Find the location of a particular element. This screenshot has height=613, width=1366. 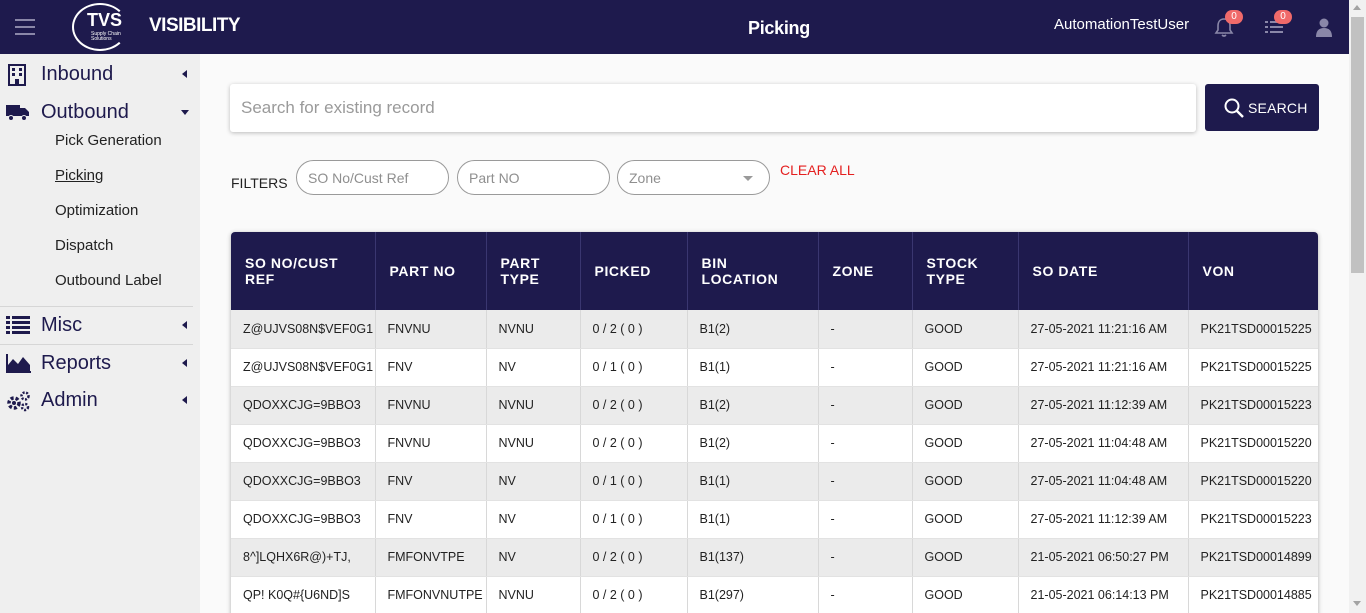

sidebar-subitem-dispatch: Dispatch is located at coordinates (84, 245).